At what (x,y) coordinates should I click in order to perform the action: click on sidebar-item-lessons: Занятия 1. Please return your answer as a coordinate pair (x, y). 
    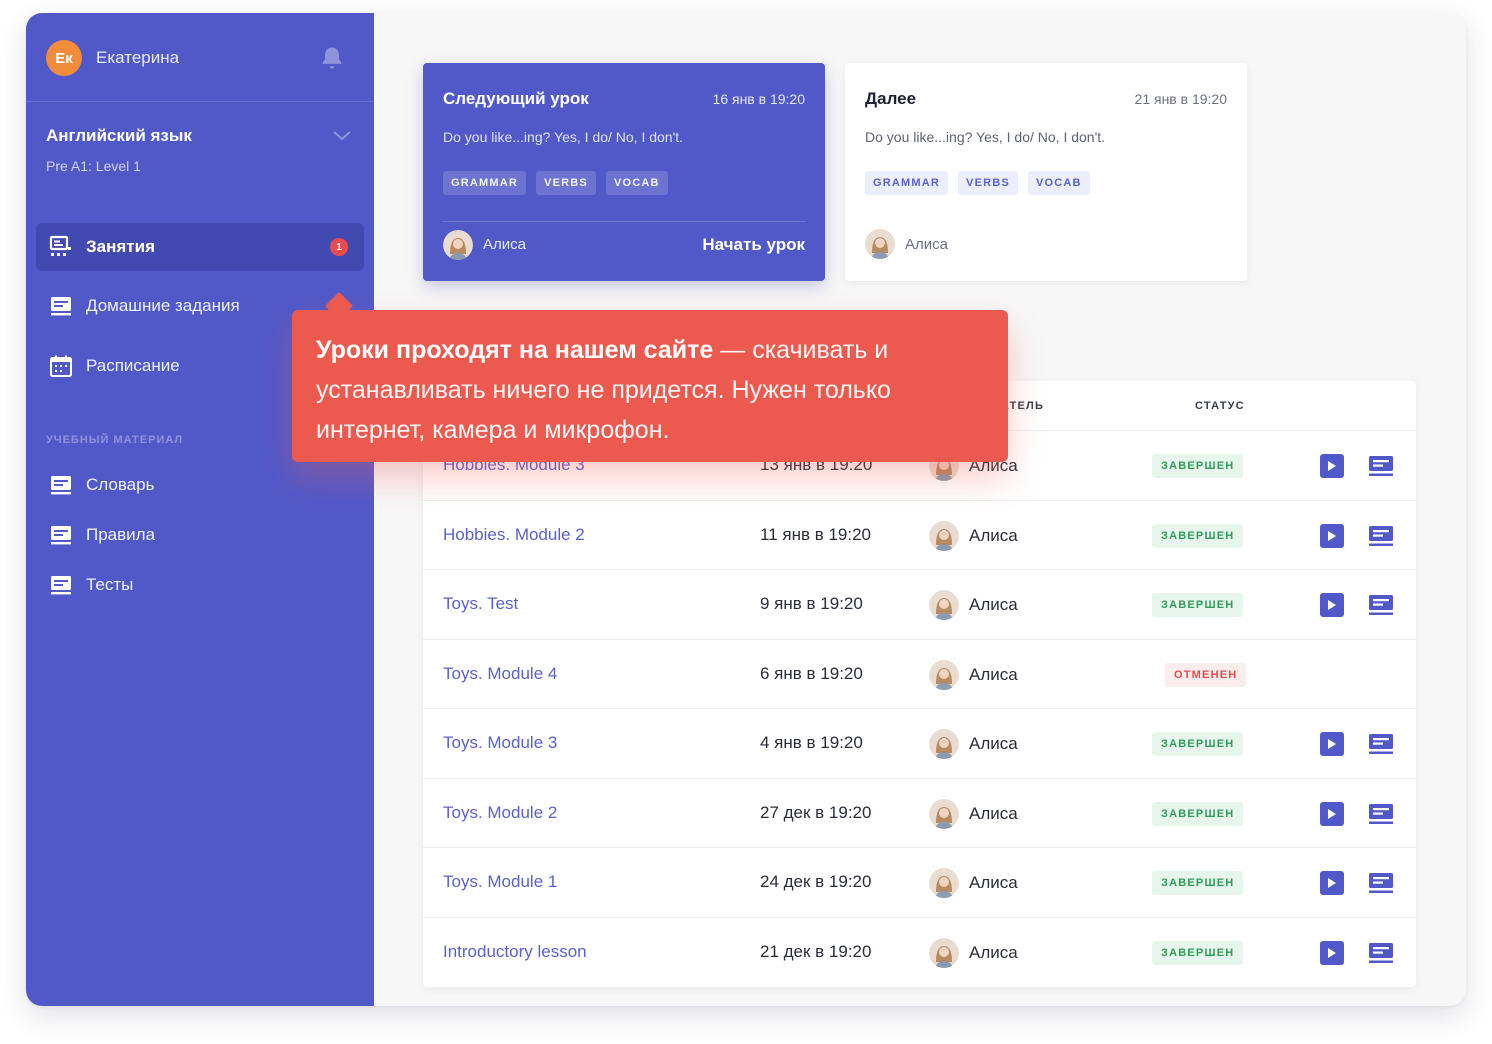
    Looking at the image, I should click on (200, 247).